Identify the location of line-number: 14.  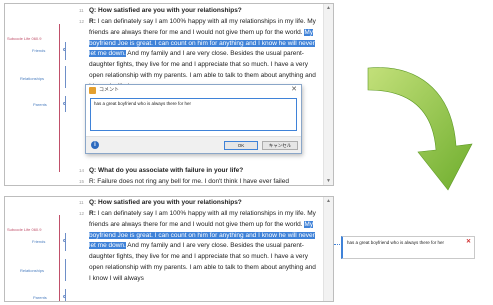
(82, 170).